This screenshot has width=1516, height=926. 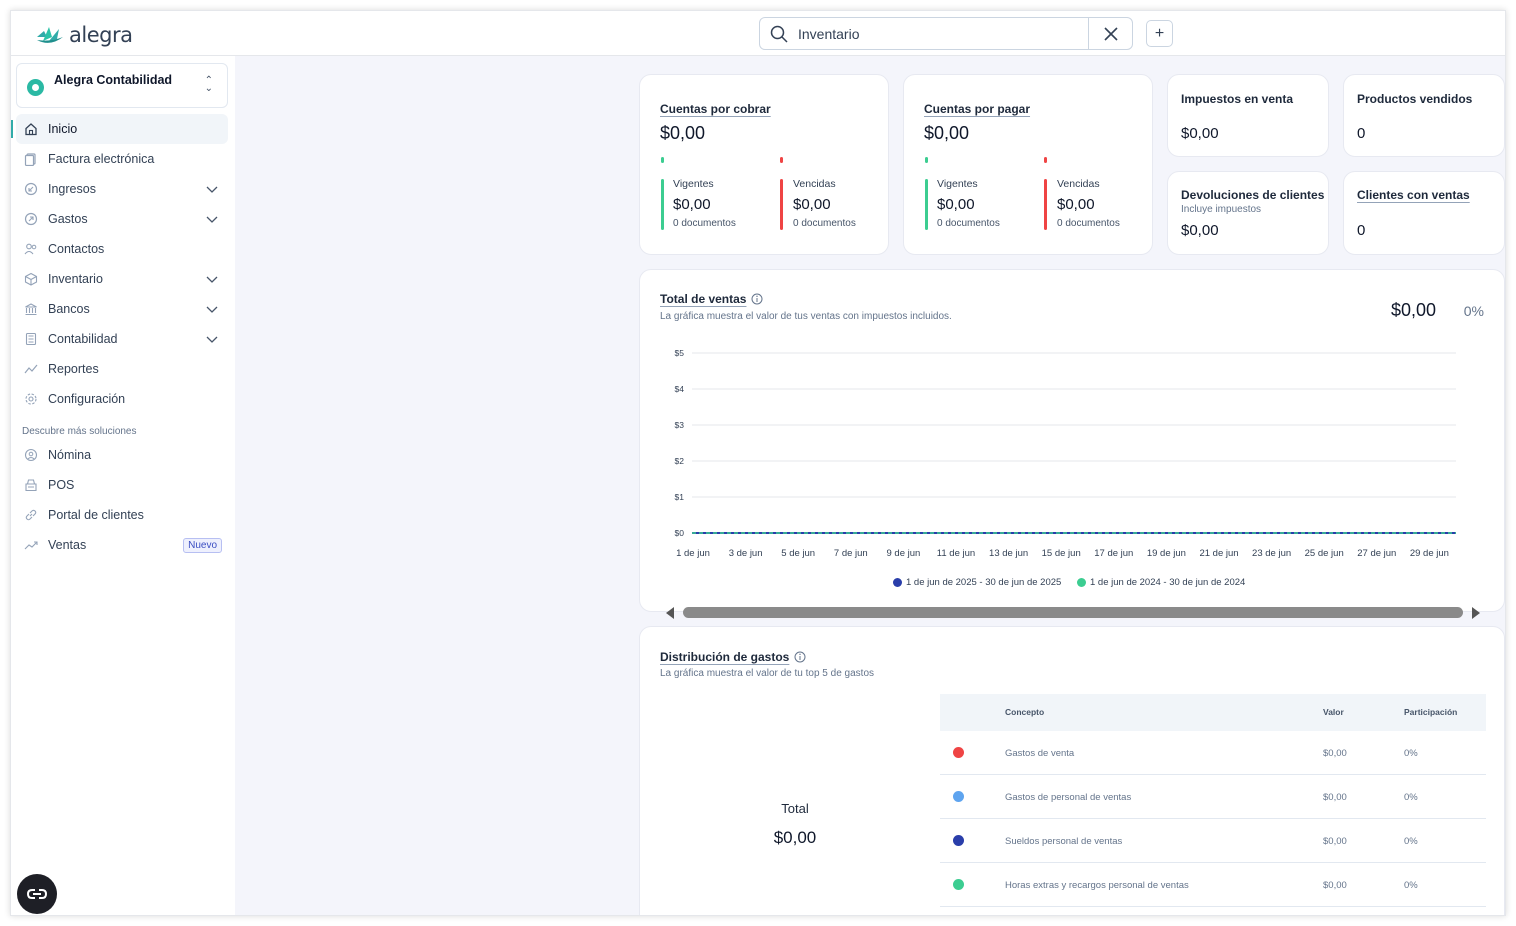 What do you see at coordinates (1361, 230) in the screenshot?
I see `clients-with-sales-value: 0` at bounding box center [1361, 230].